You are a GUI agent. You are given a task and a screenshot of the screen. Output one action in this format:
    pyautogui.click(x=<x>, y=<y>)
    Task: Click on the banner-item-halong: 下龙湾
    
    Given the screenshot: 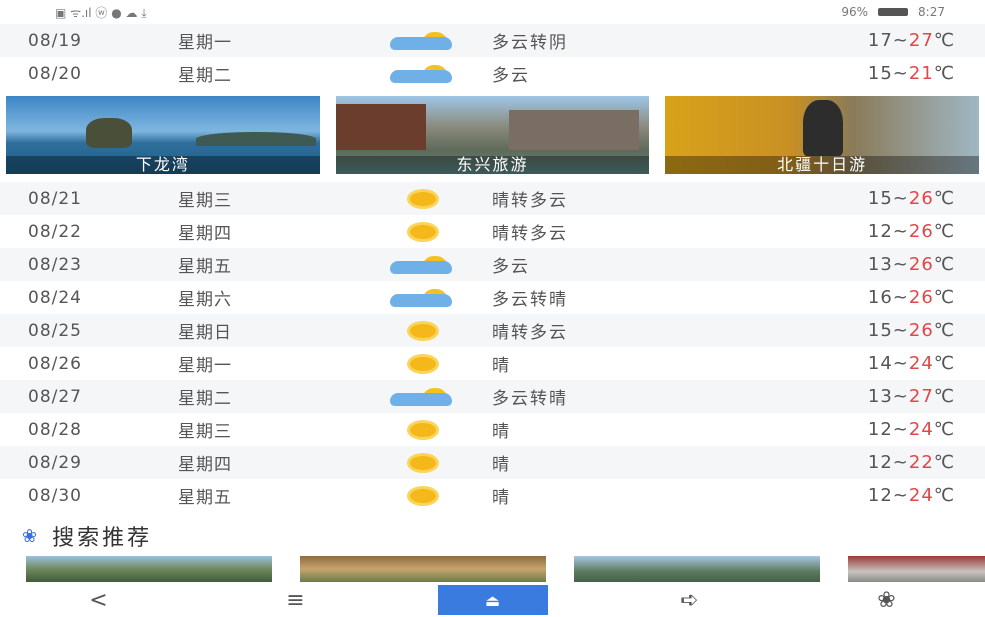 What is the action you would take?
    pyautogui.click(x=163, y=135)
    